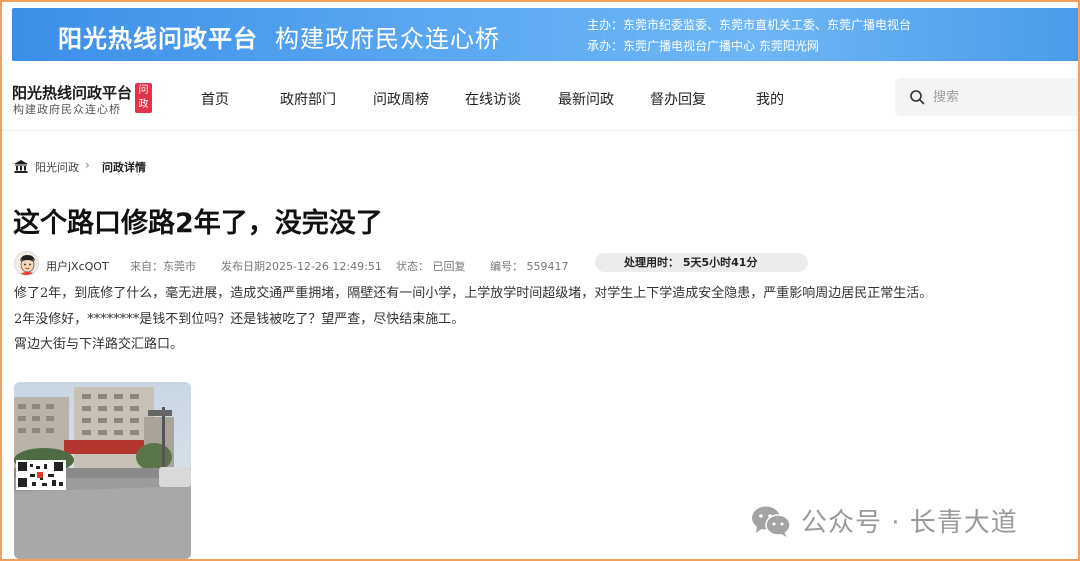 Image resolution: width=1080 pixels, height=561 pixels. Describe the element at coordinates (239, 319) in the screenshot. I see `post-paragraph: 2年没修好，********是钱不到位吗？还是钱被吃了？望严查，尽快结束施工。` at that location.